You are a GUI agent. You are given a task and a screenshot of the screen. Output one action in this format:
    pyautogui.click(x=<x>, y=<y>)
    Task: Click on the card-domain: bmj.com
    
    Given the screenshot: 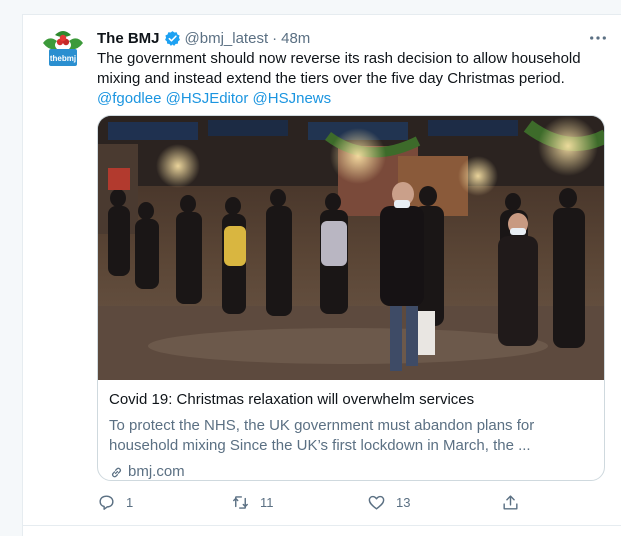 What is the action you would take?
    pyautogui.click(x=351, y=471)
    